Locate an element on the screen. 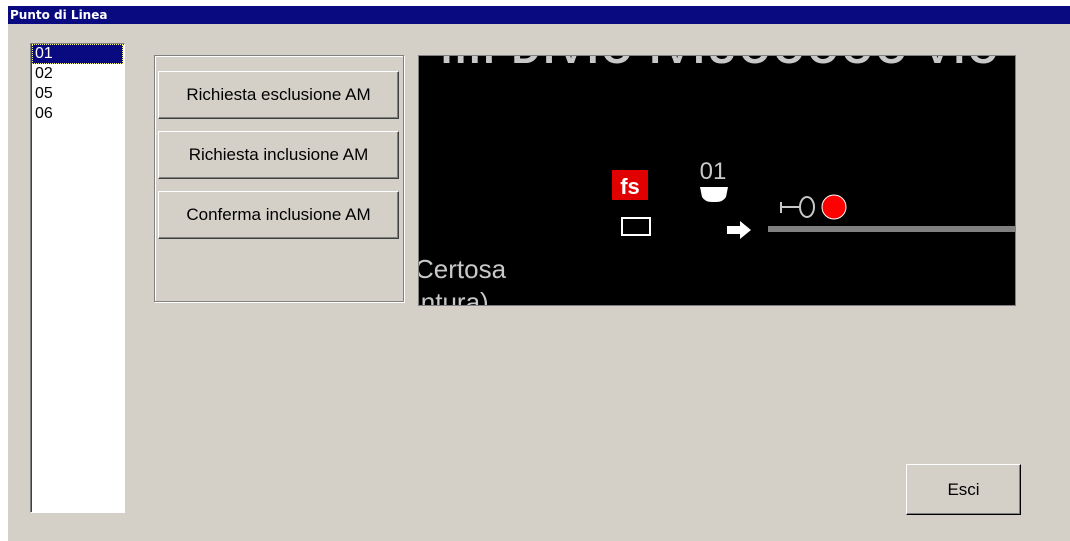 The image size is (1070, 541). signal-light-red-icon is located at coordinates (834, 207).